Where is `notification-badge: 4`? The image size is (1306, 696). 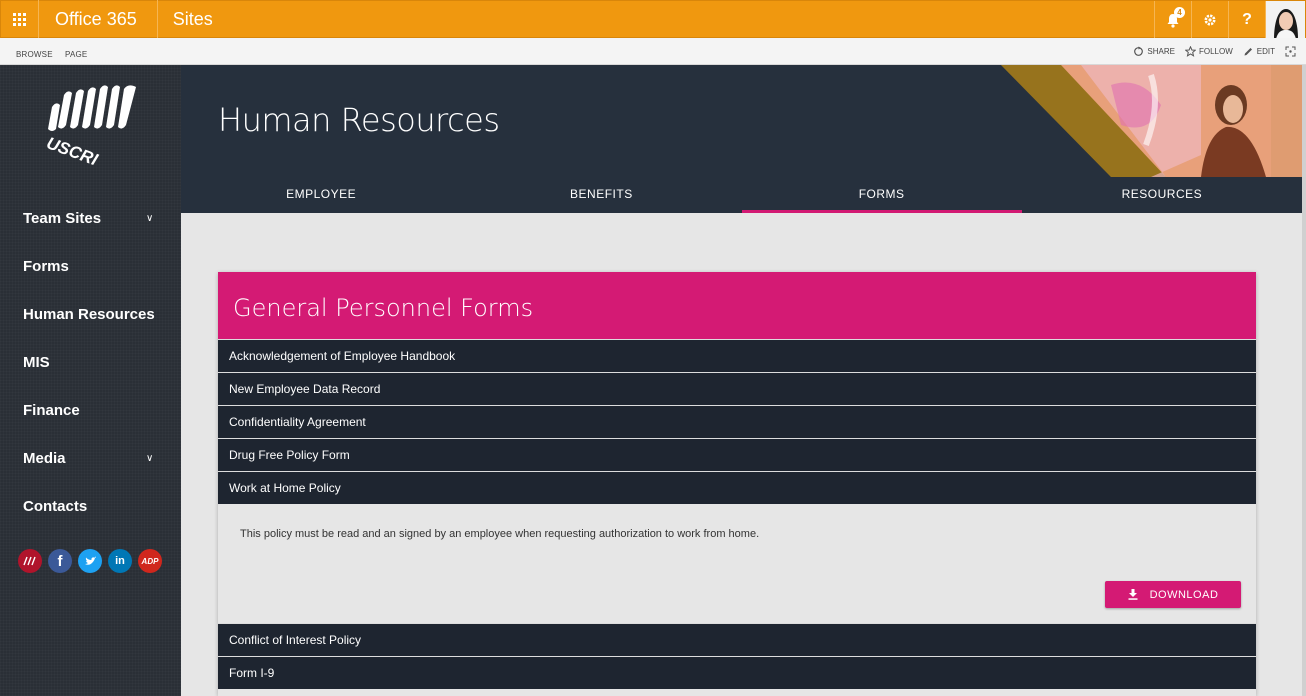
notification-badge: 4 is located at coordinates (1179, 12).